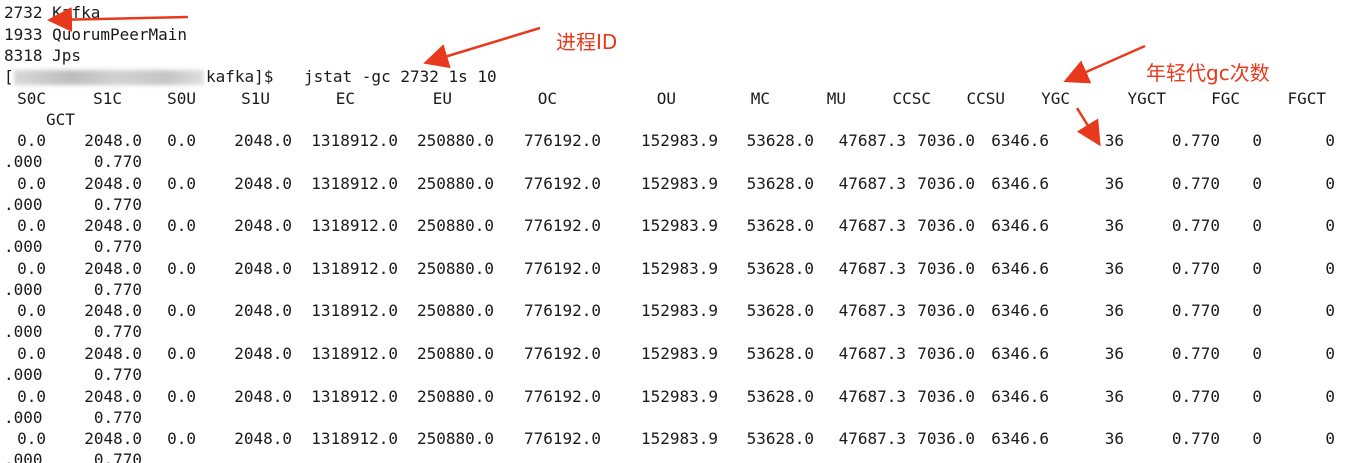  Describe the element at coordinates (1208, 73) in the screenshot. I see `annotation-ygc-label: 年轻代gc次数` at that location.